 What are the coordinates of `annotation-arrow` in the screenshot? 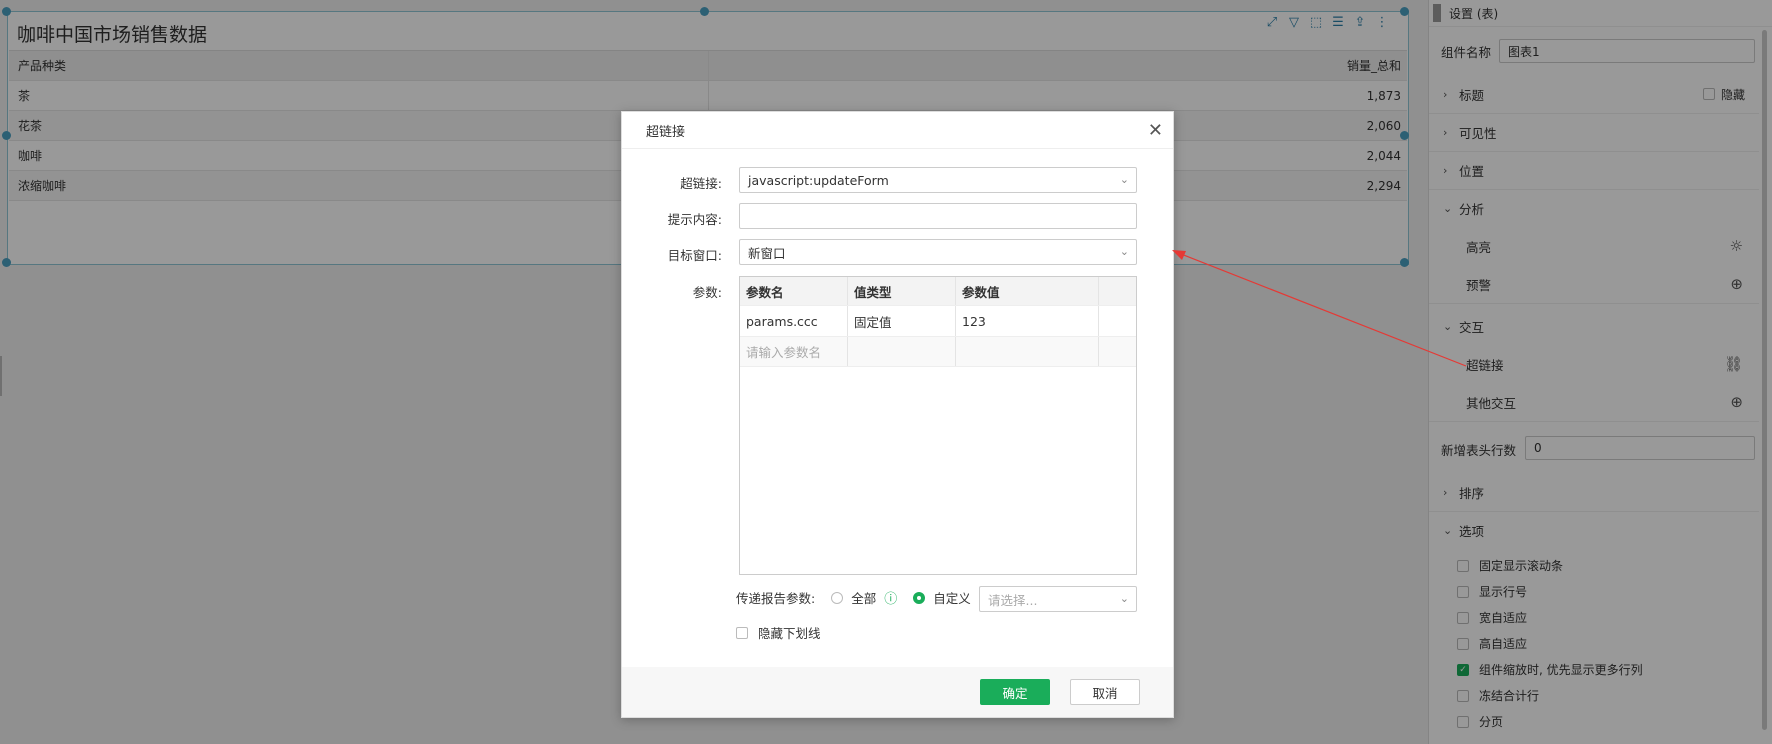 It's located at (1319, 308).